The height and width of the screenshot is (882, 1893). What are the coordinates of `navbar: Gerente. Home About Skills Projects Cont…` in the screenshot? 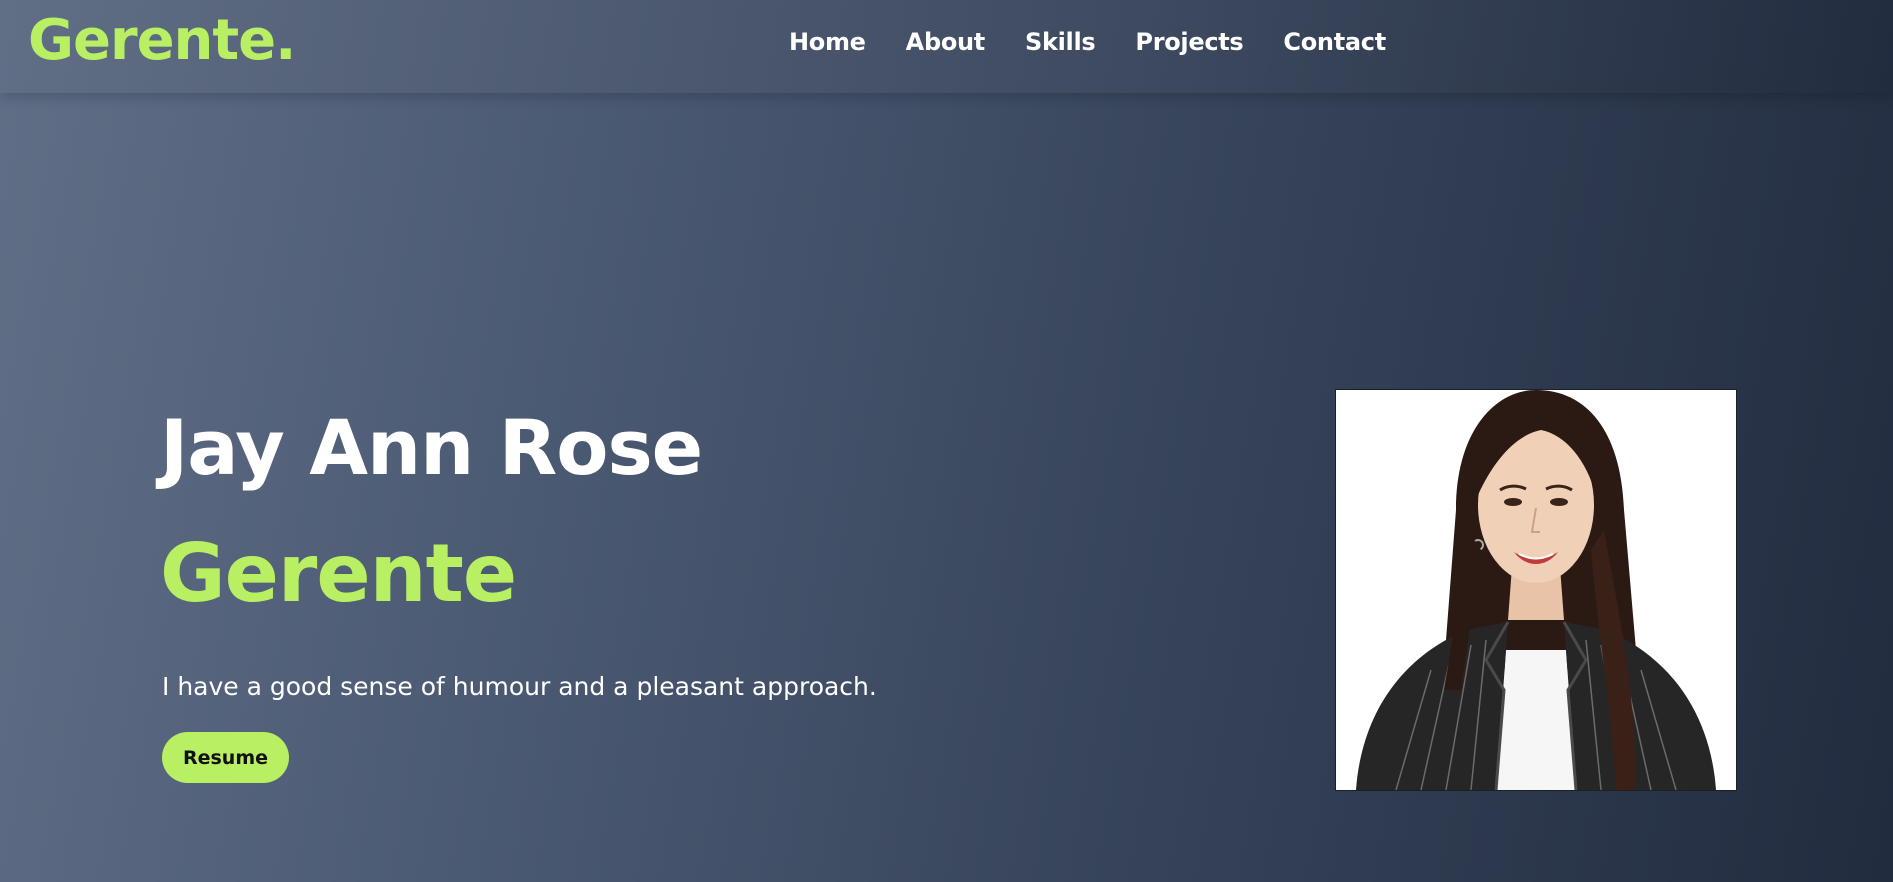 It's located at (946, 46).